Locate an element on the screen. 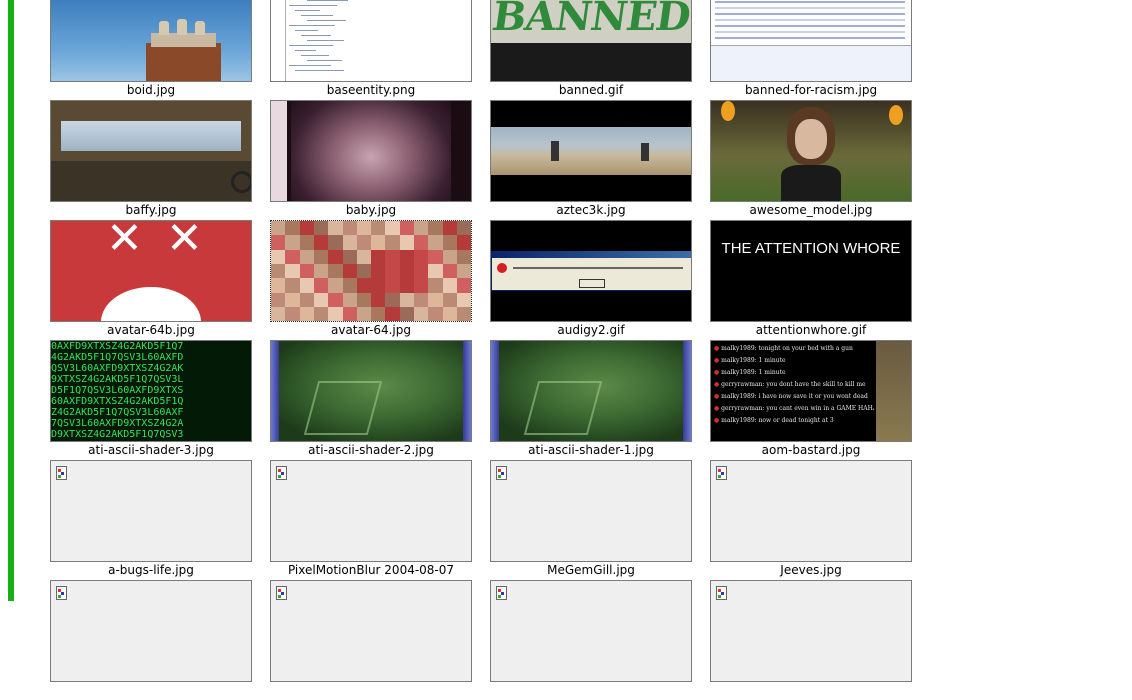 The image size is (1132, 700). class-tree-icon is located at coordinates (371, 41).